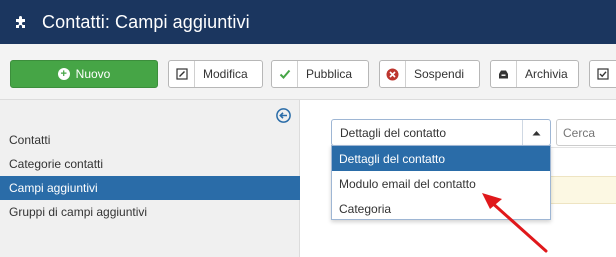 The width and height of the screenshot is (616, 257). Describe the element at coordinates (30, 140) in the screenshot. I see `sidebar-item-label: Contatti` at that location.